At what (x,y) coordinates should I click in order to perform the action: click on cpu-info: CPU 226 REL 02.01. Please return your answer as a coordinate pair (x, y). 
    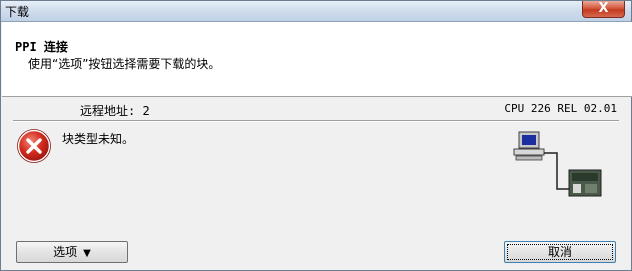
    Looking at the image, I should click on (560, 108).